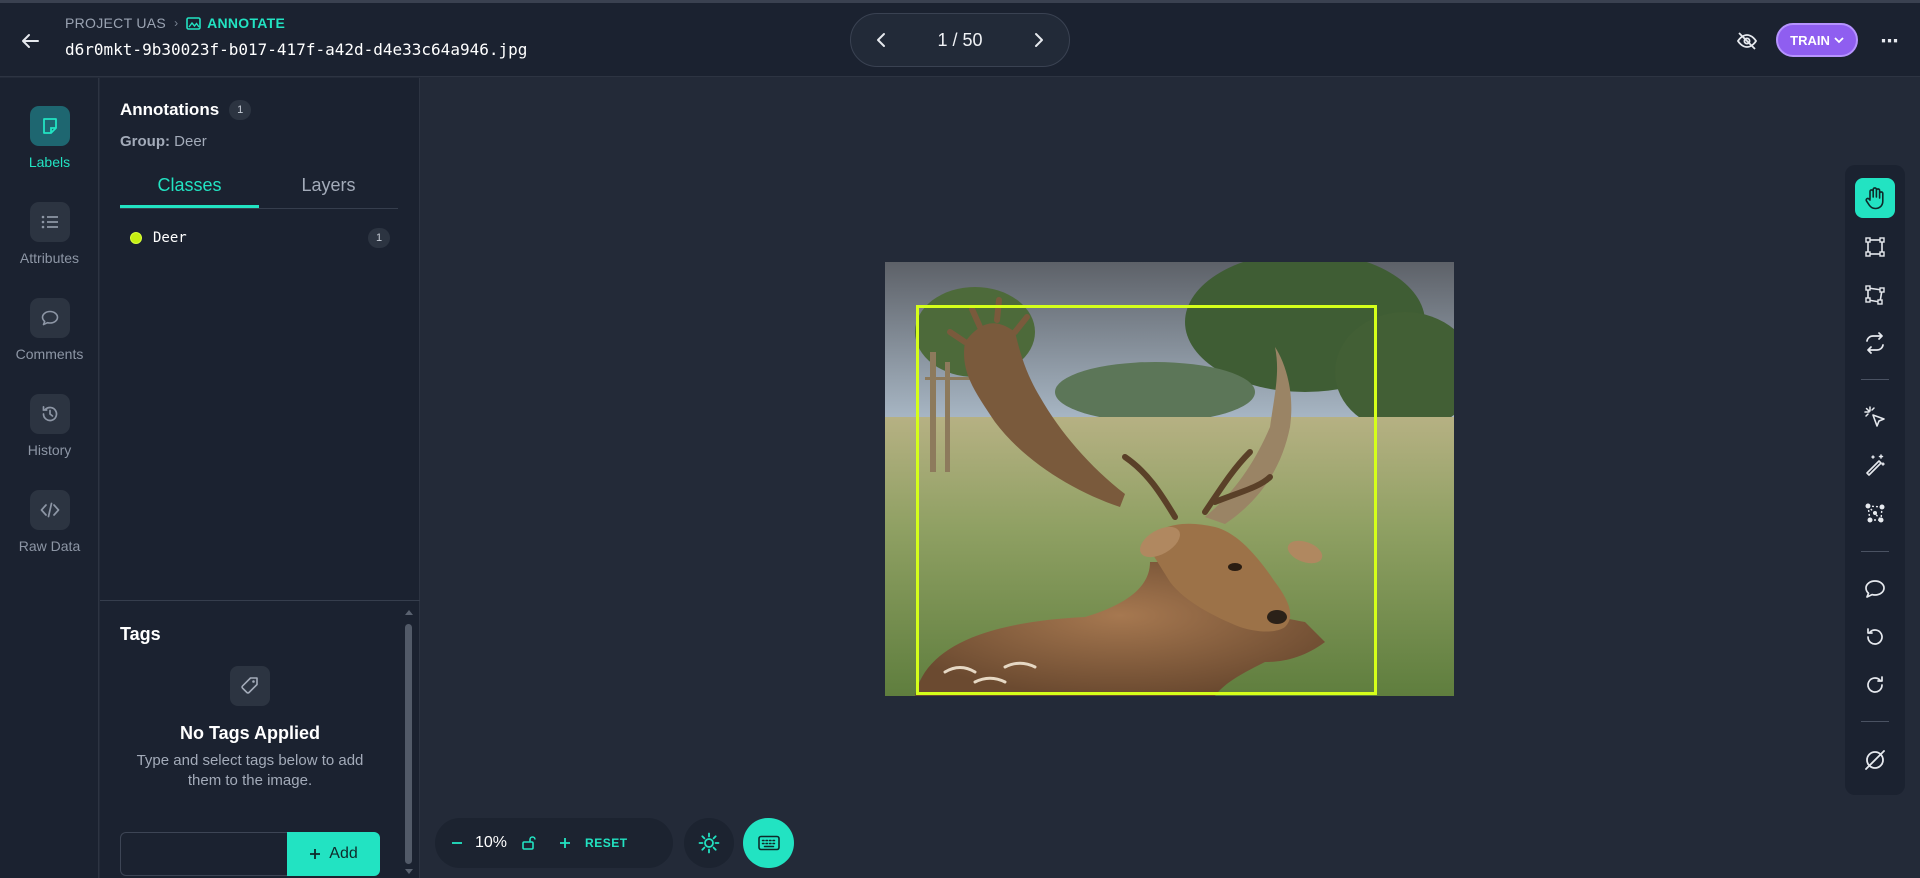  What do you see at coordinates (529, 843) in the screenshot?
I see `zoom-lock-button` at bounding box center [529, 843].